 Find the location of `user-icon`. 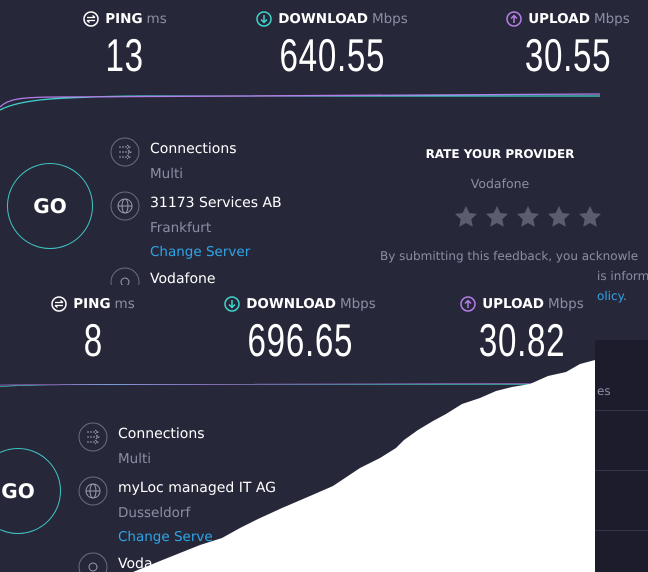

user-icon is located at coordinates (125, 276).